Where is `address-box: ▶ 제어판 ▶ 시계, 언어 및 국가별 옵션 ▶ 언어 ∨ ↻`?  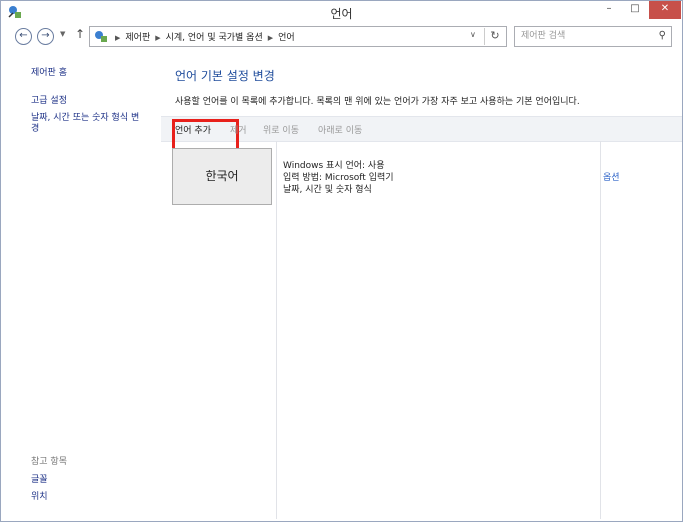 address-box: ▶ 제어판 ▶ 시계, 언어 및 국가별 옵션 ▶ 언어 ∨ ↻ is located at coordinates (298, 36).